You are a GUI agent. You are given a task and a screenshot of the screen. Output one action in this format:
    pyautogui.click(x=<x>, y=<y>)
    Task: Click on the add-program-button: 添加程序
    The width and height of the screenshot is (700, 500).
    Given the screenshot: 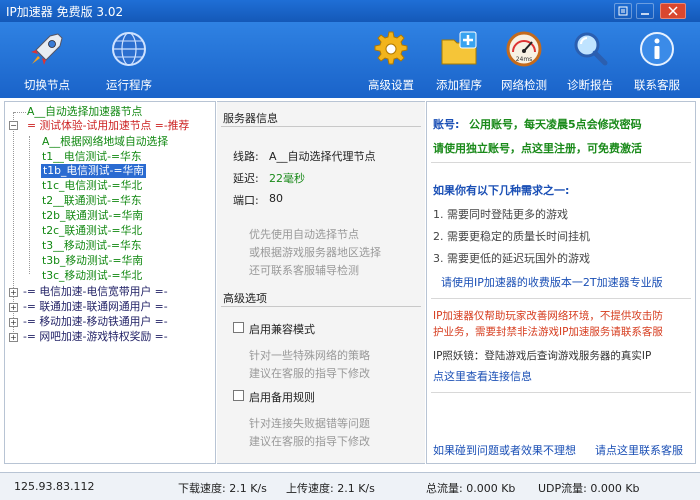 What is the action you would take?
    pyautogui.click(x=459, y=61)
    